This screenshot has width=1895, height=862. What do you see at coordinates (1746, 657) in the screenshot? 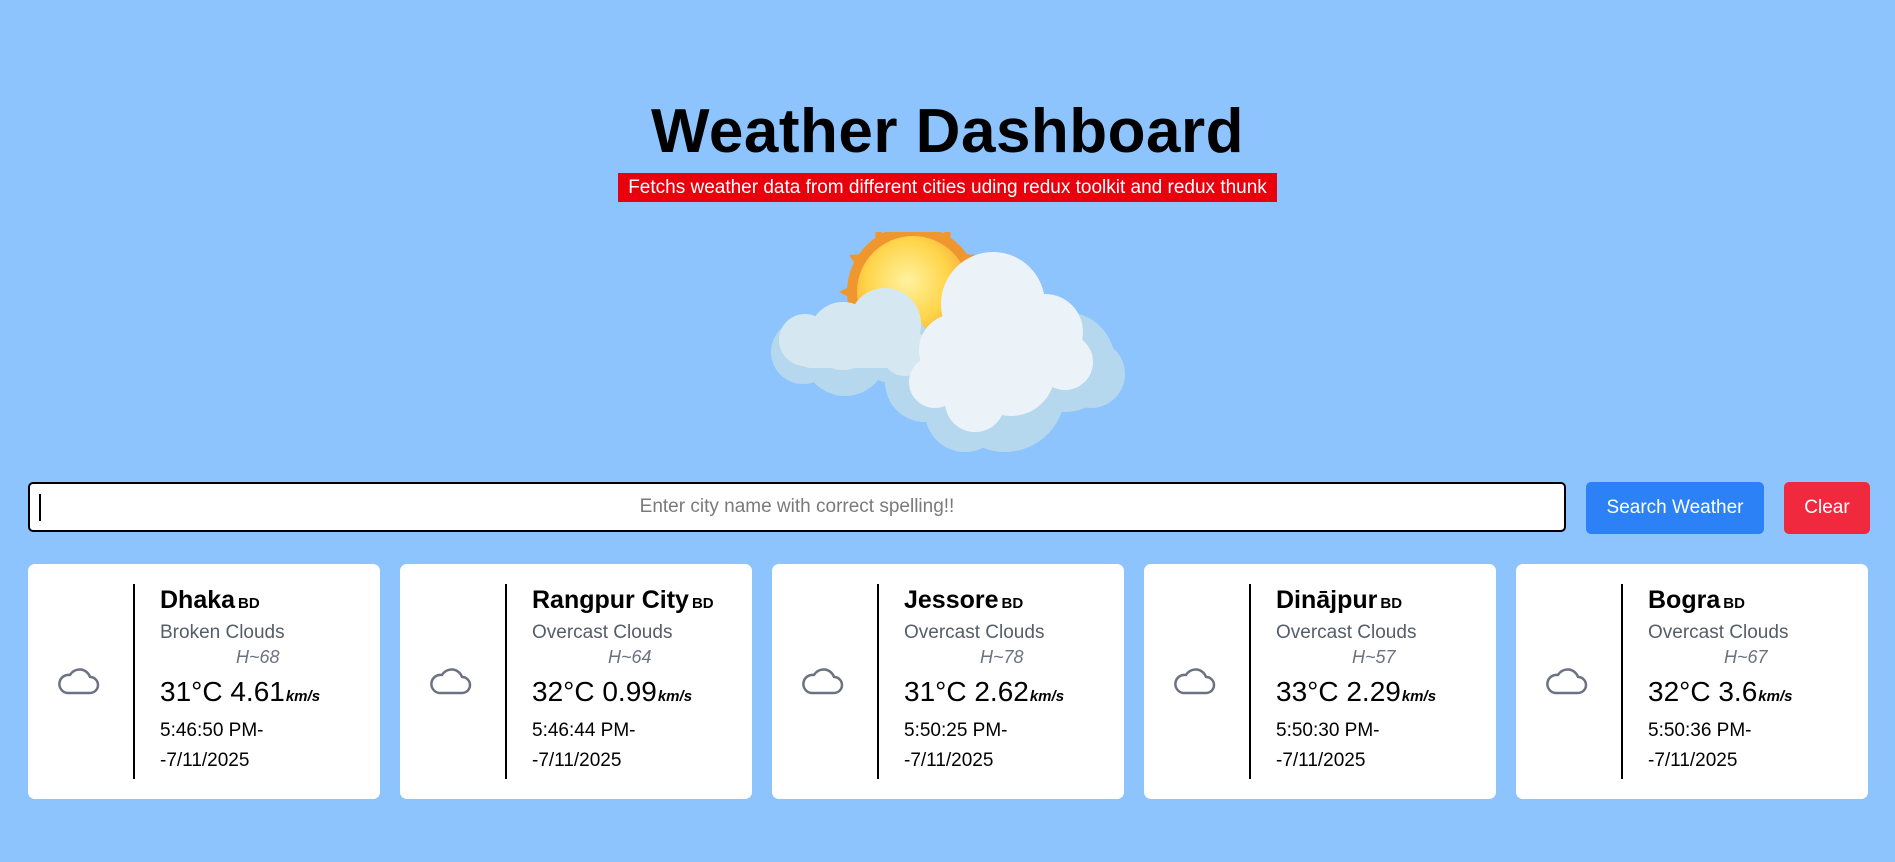
I see `humidity: H~67` at bounding box center [1746, 657].